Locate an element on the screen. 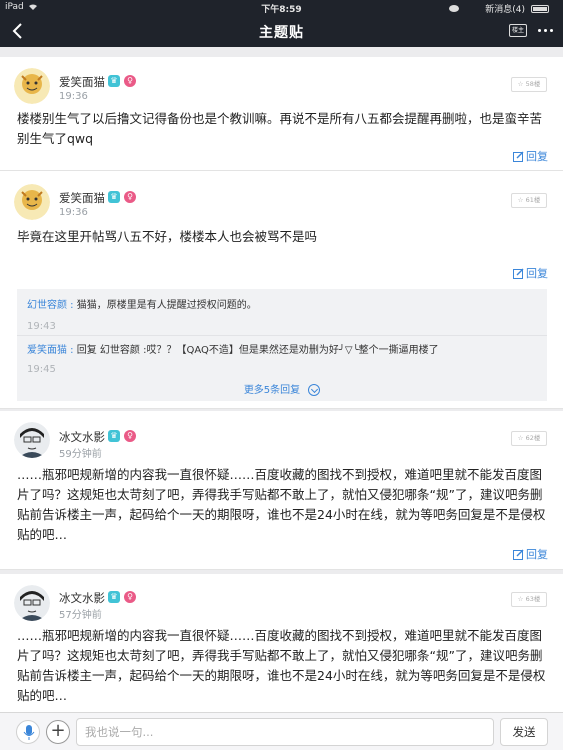 This screenshot has height=750, width=563. post-time: 59分钟前 is located at coordinates (80, 454).